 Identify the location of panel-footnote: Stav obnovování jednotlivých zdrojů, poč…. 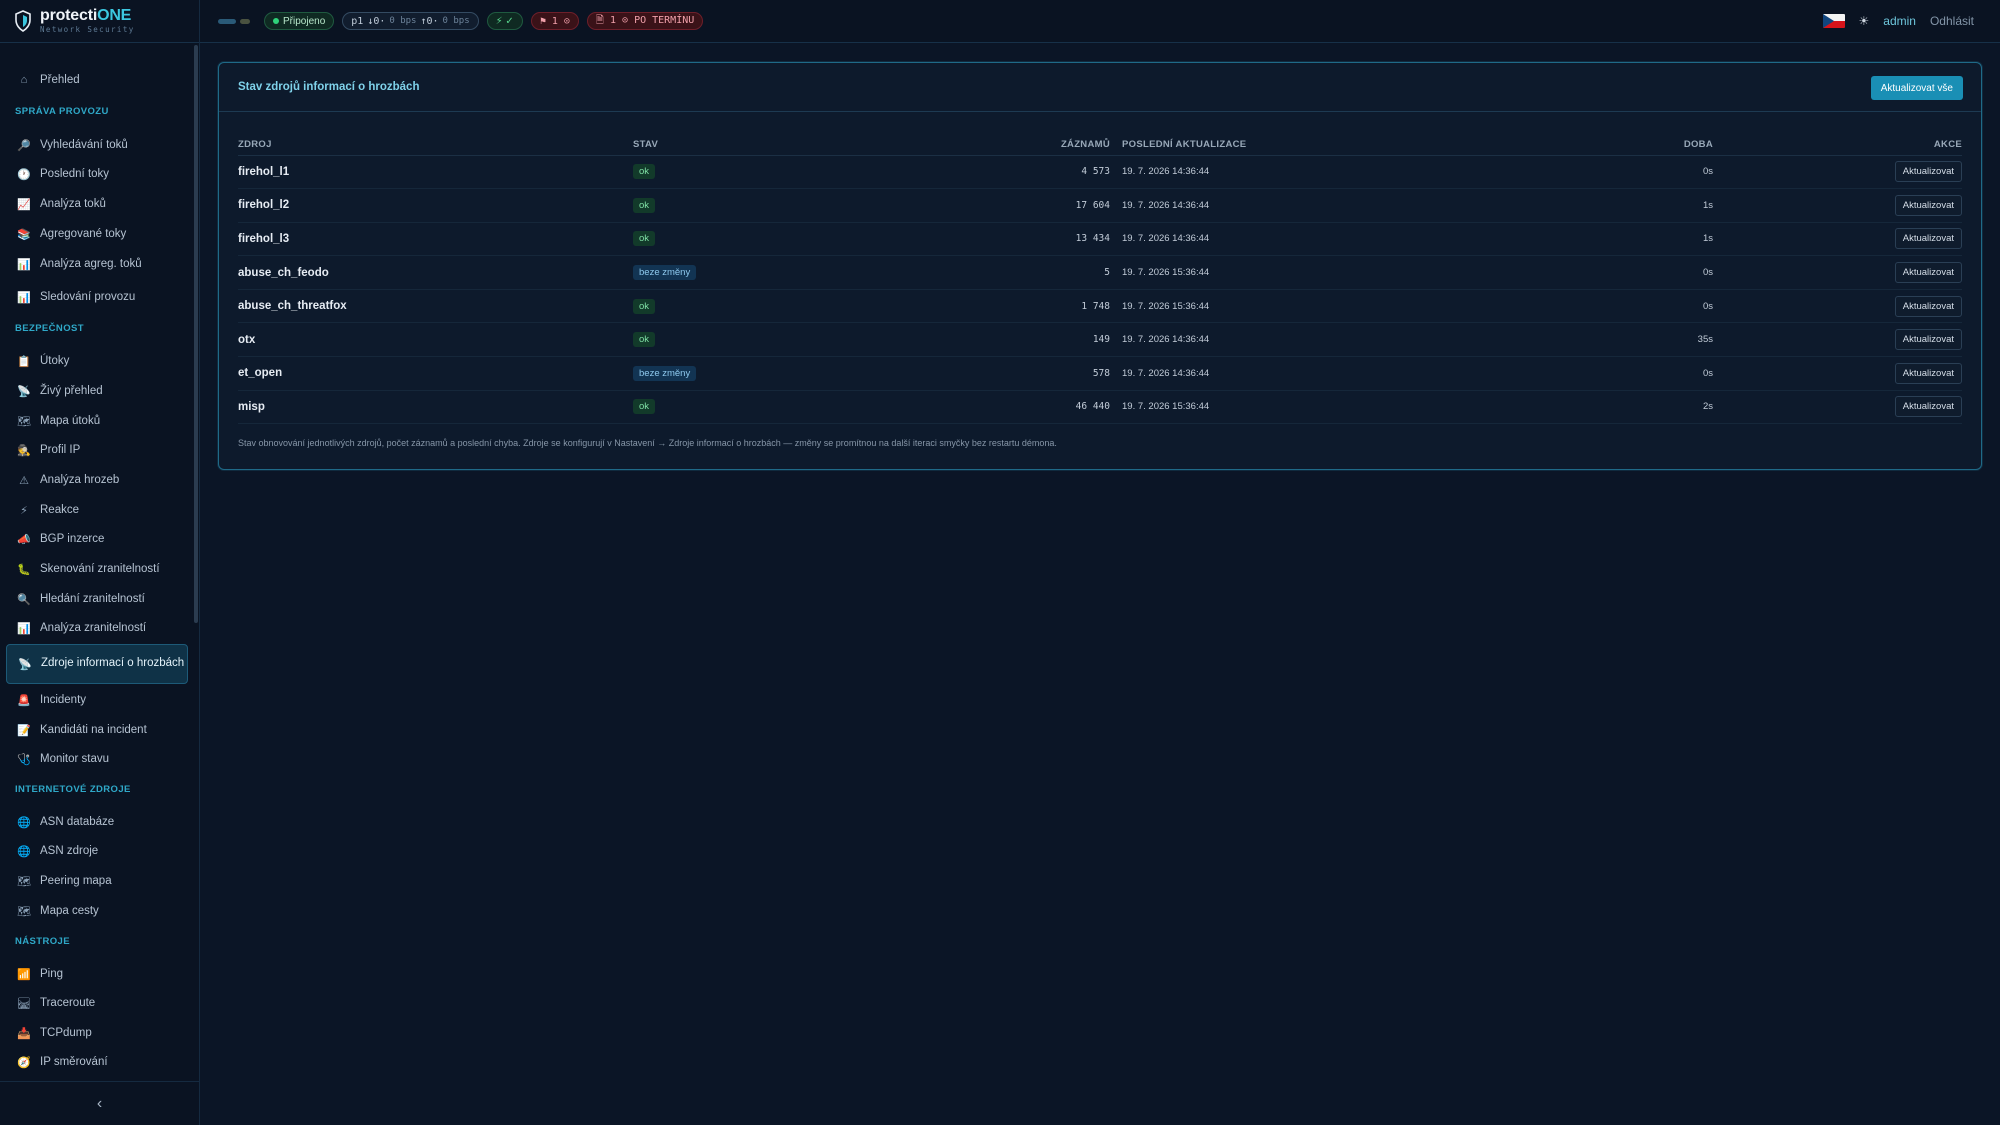
(647, 443).